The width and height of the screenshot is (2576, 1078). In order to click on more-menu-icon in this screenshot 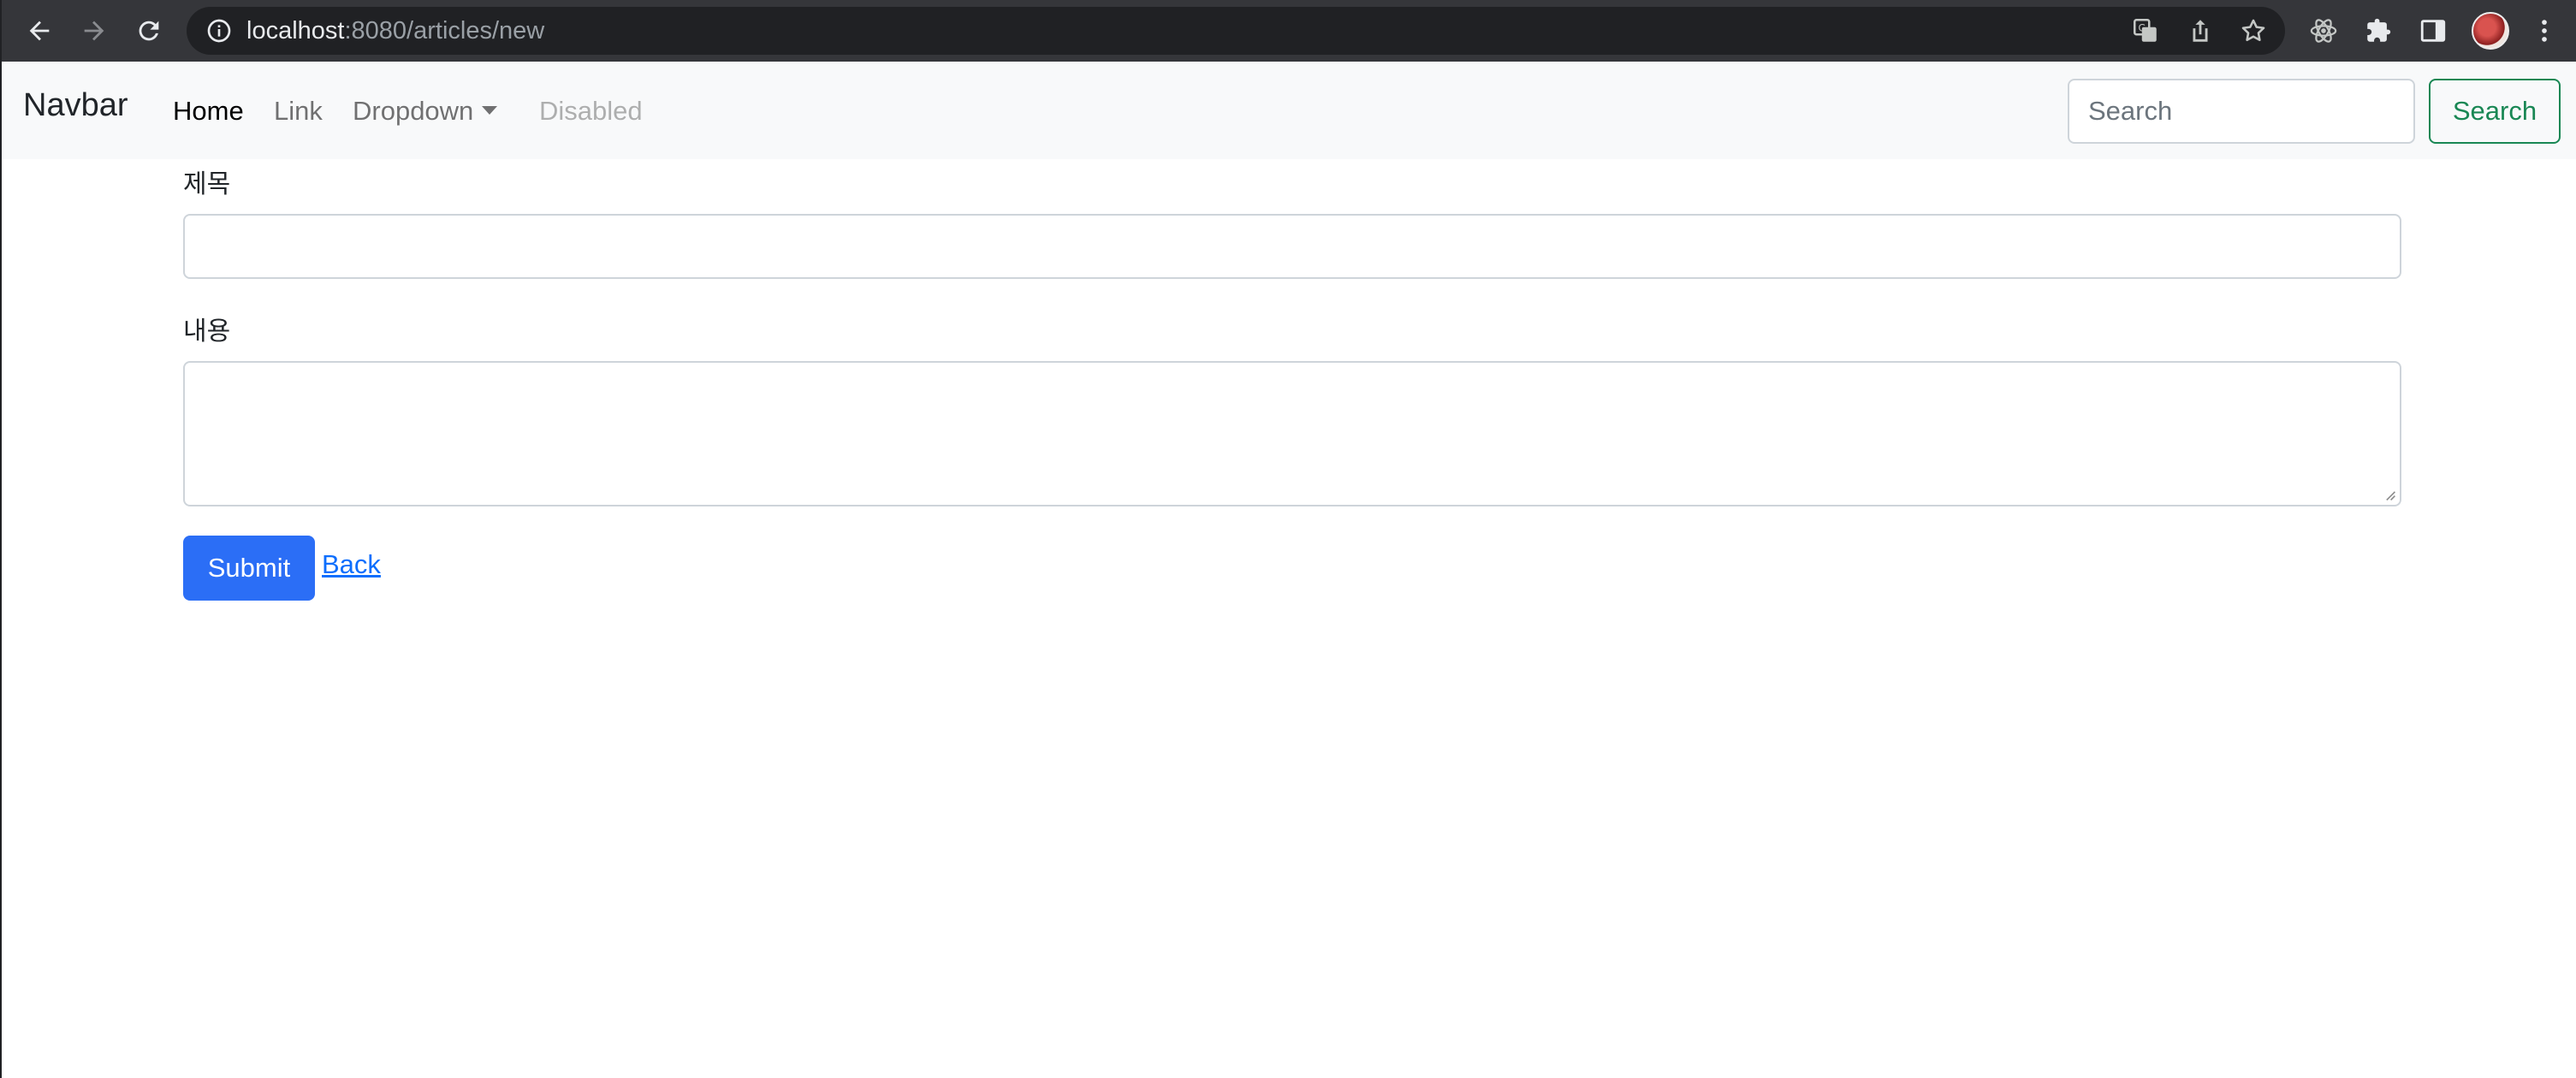, I will do `click(2544, 30)`.